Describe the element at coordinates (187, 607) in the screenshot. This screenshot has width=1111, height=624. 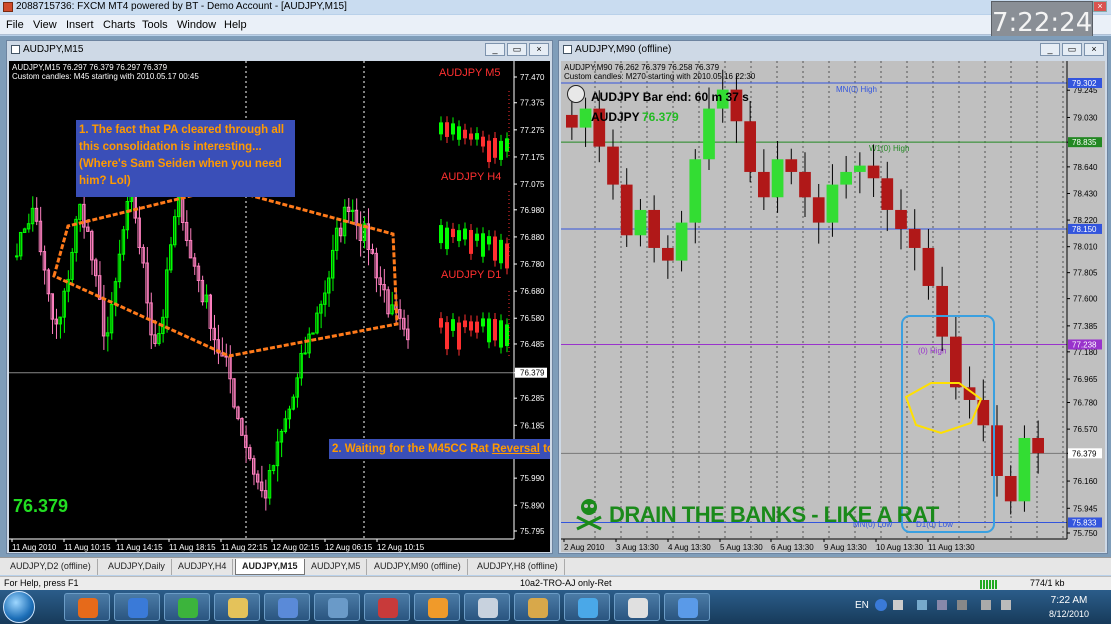
I see `taskbar-app3` at that location.